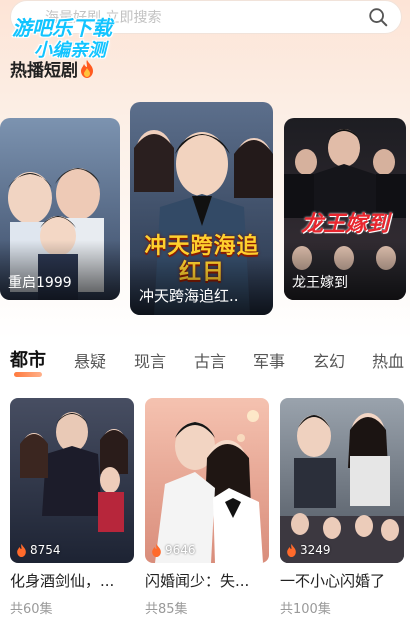 Image resolution: width=410 pixels, height=628 pixels. What do you see at coordinates (210, 360) in the screenshot?
I see `tab-guyan: 古言` at bounding box center [210, 360].